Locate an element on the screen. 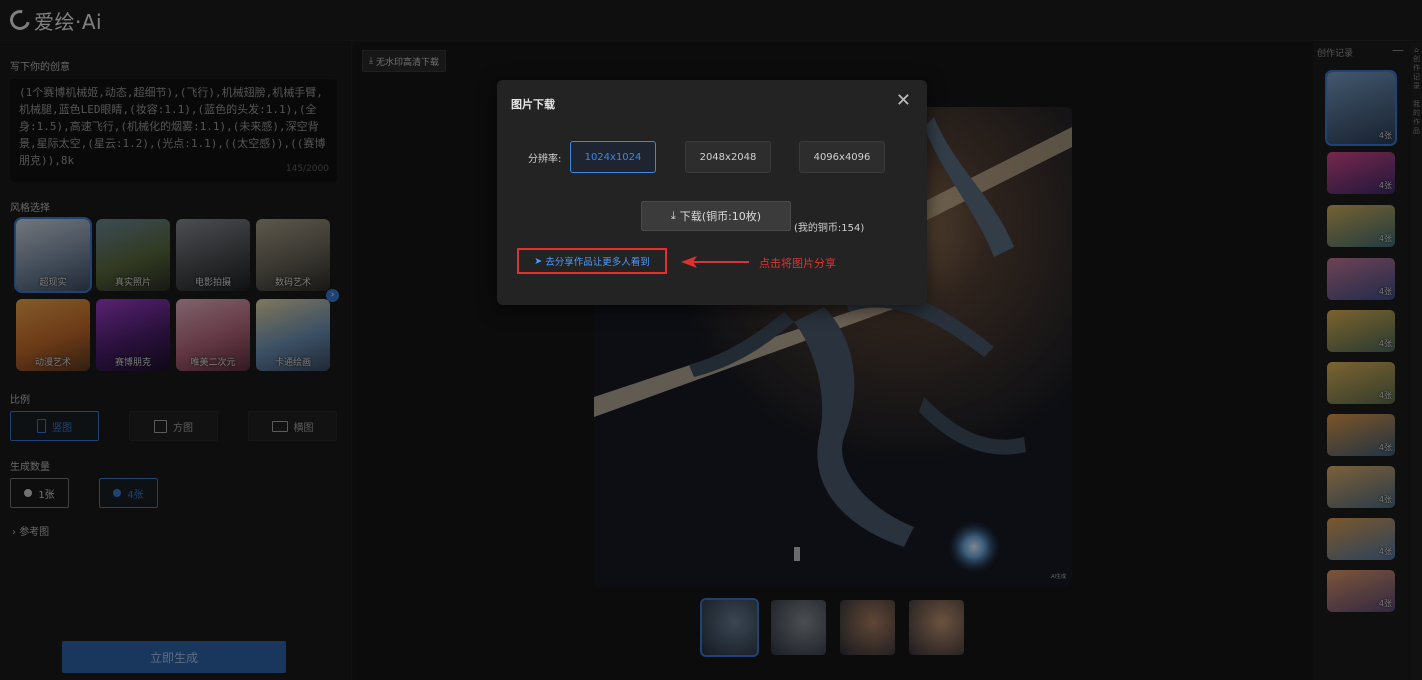  resolution-2048-button: 2048x2048 is located at coordinates (728, 157).